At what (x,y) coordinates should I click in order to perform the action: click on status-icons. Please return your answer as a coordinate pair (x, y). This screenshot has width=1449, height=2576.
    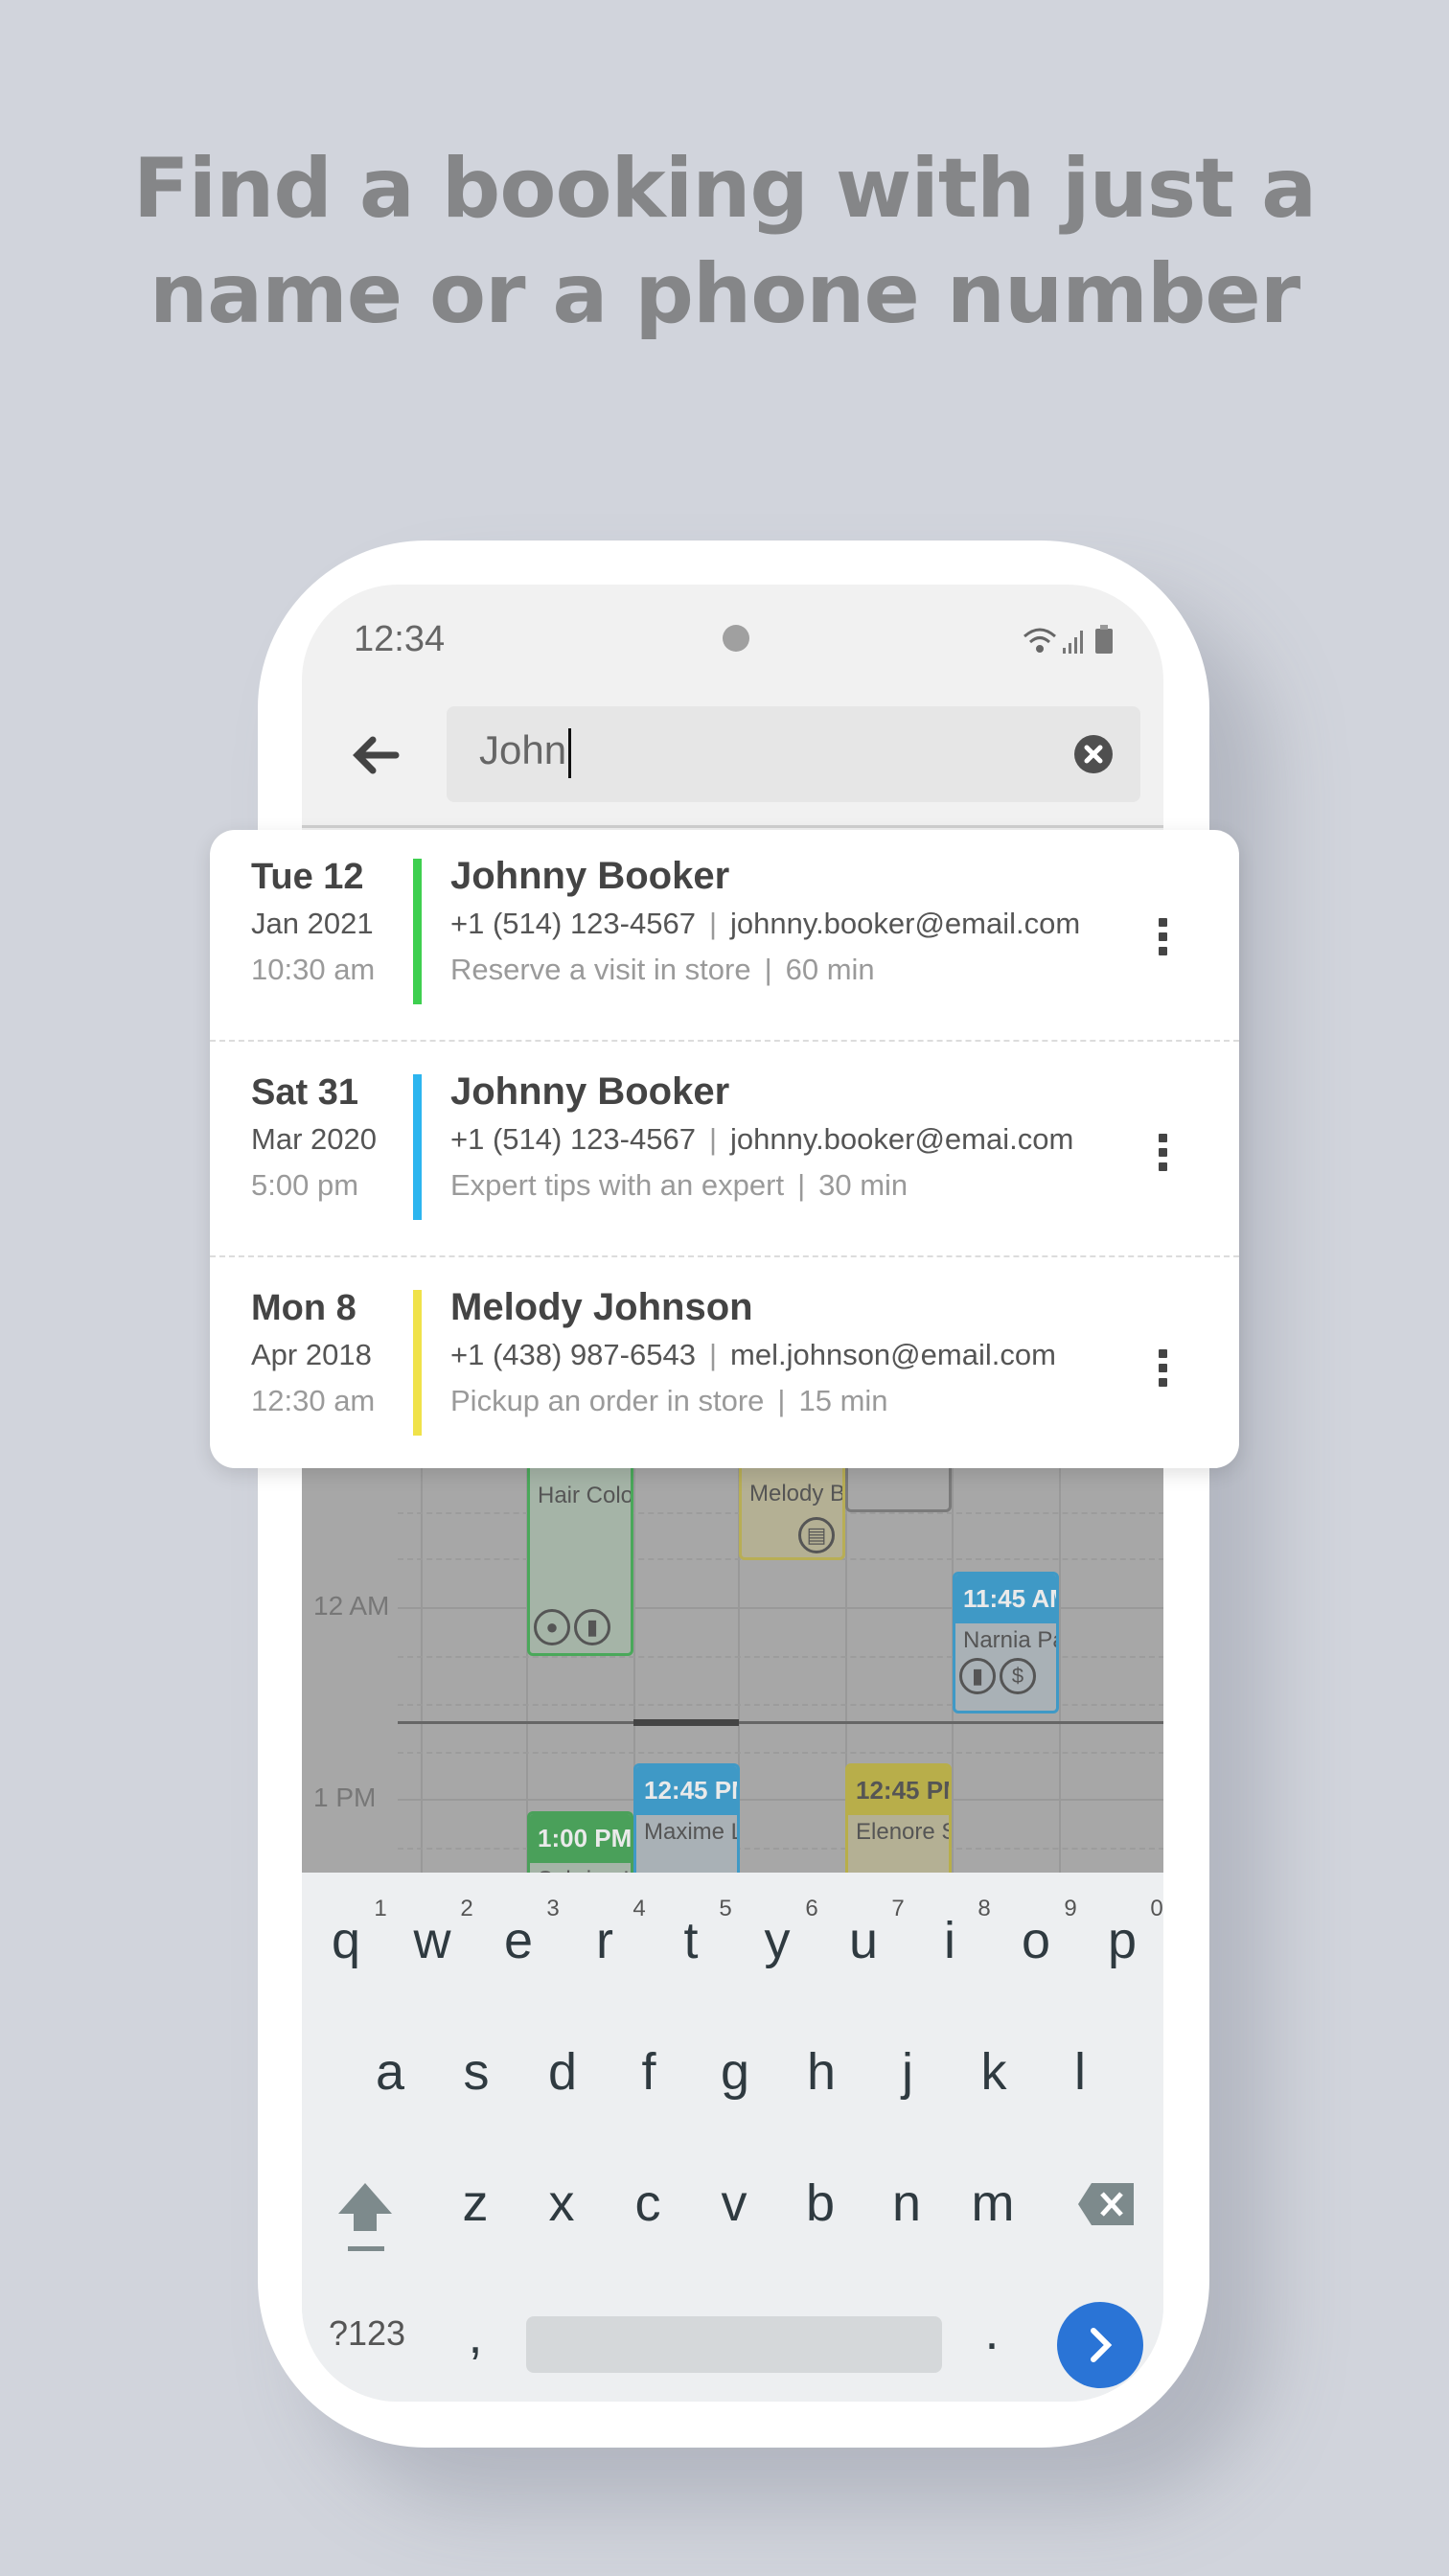
    Looking at the image, I should click on (1068, 639).